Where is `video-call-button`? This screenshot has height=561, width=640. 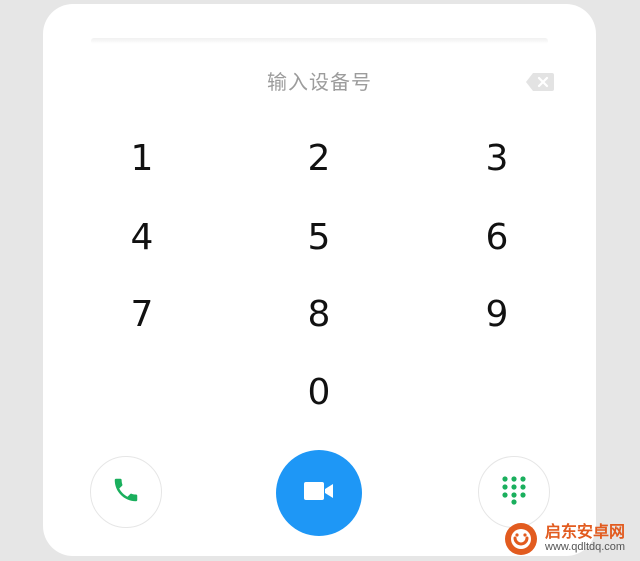 video-call-button is located at coordinates (319, 493).